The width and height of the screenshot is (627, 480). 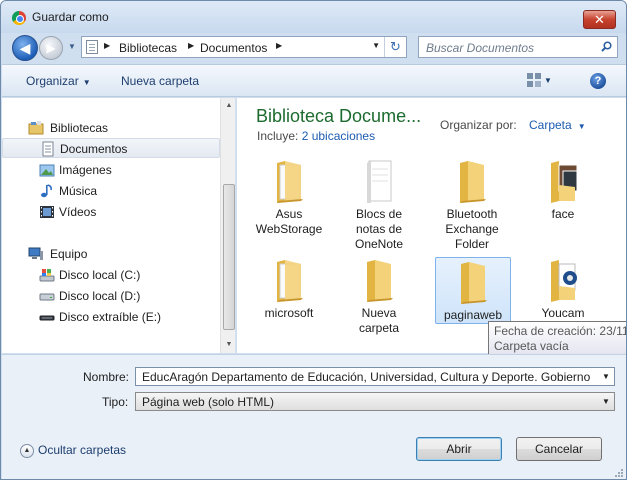 What do you see at coordinates (314, 80) in the screenshot?
I see `command-bar: Organizar ▼ Nueva carpeta ▼ ?` at bounding box center [314, 80].